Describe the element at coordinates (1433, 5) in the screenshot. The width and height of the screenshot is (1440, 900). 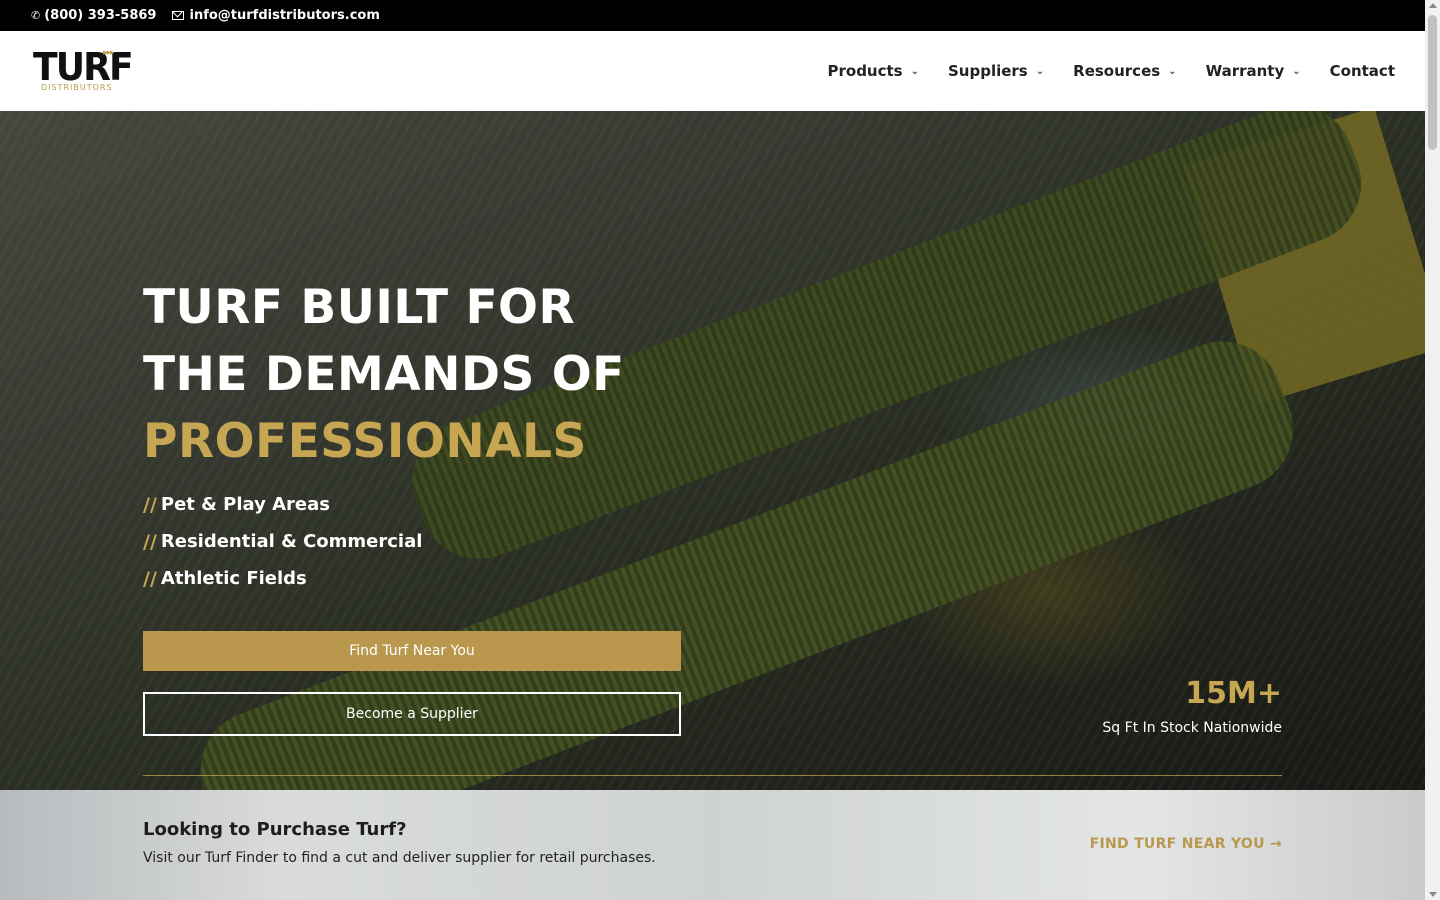
I see `scroll-up-arrow-icon` at that location.